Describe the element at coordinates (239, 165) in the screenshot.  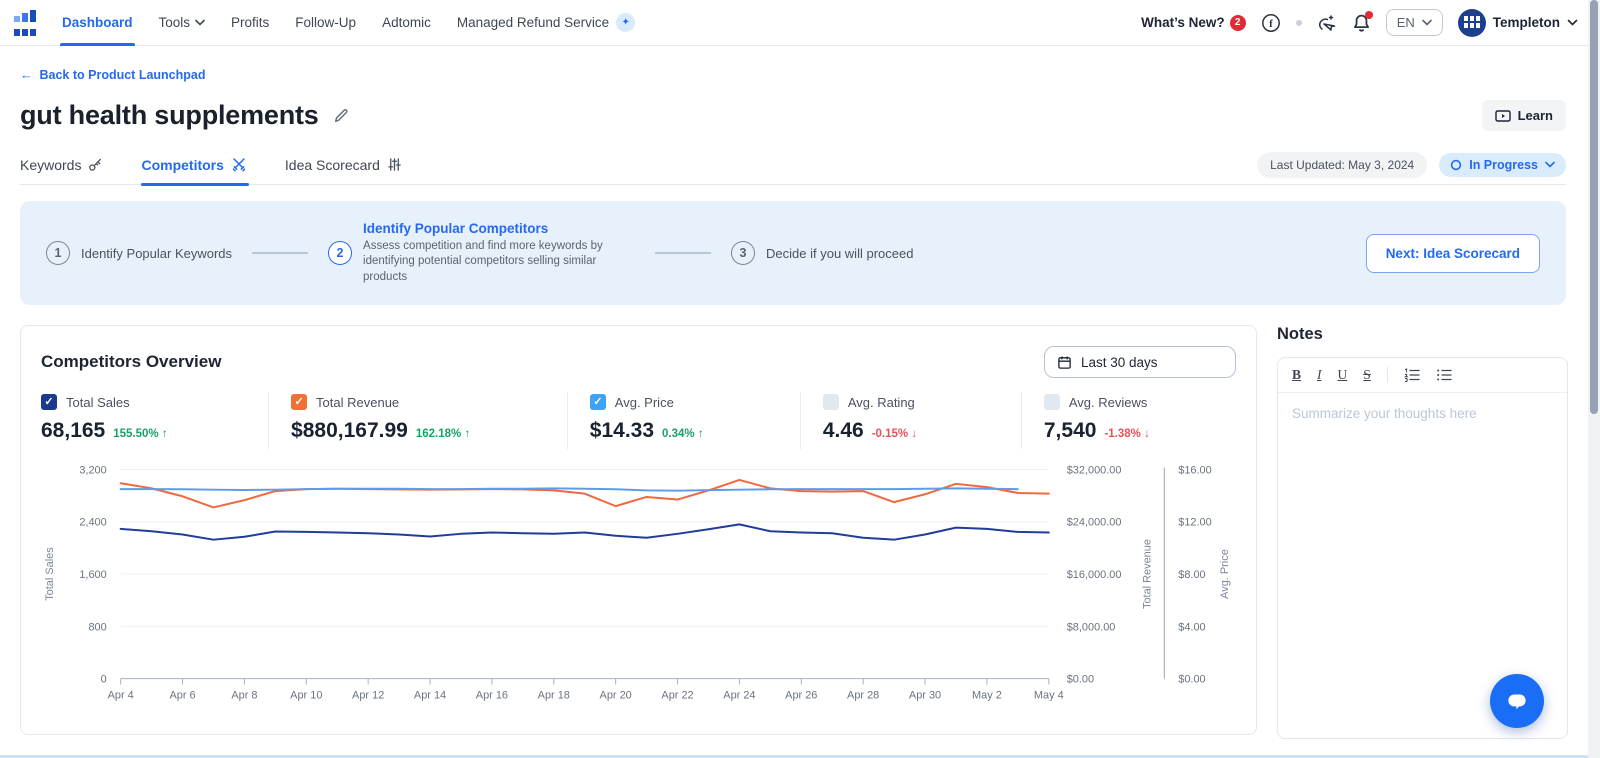
I see `crossed-swords-icon` at that location.